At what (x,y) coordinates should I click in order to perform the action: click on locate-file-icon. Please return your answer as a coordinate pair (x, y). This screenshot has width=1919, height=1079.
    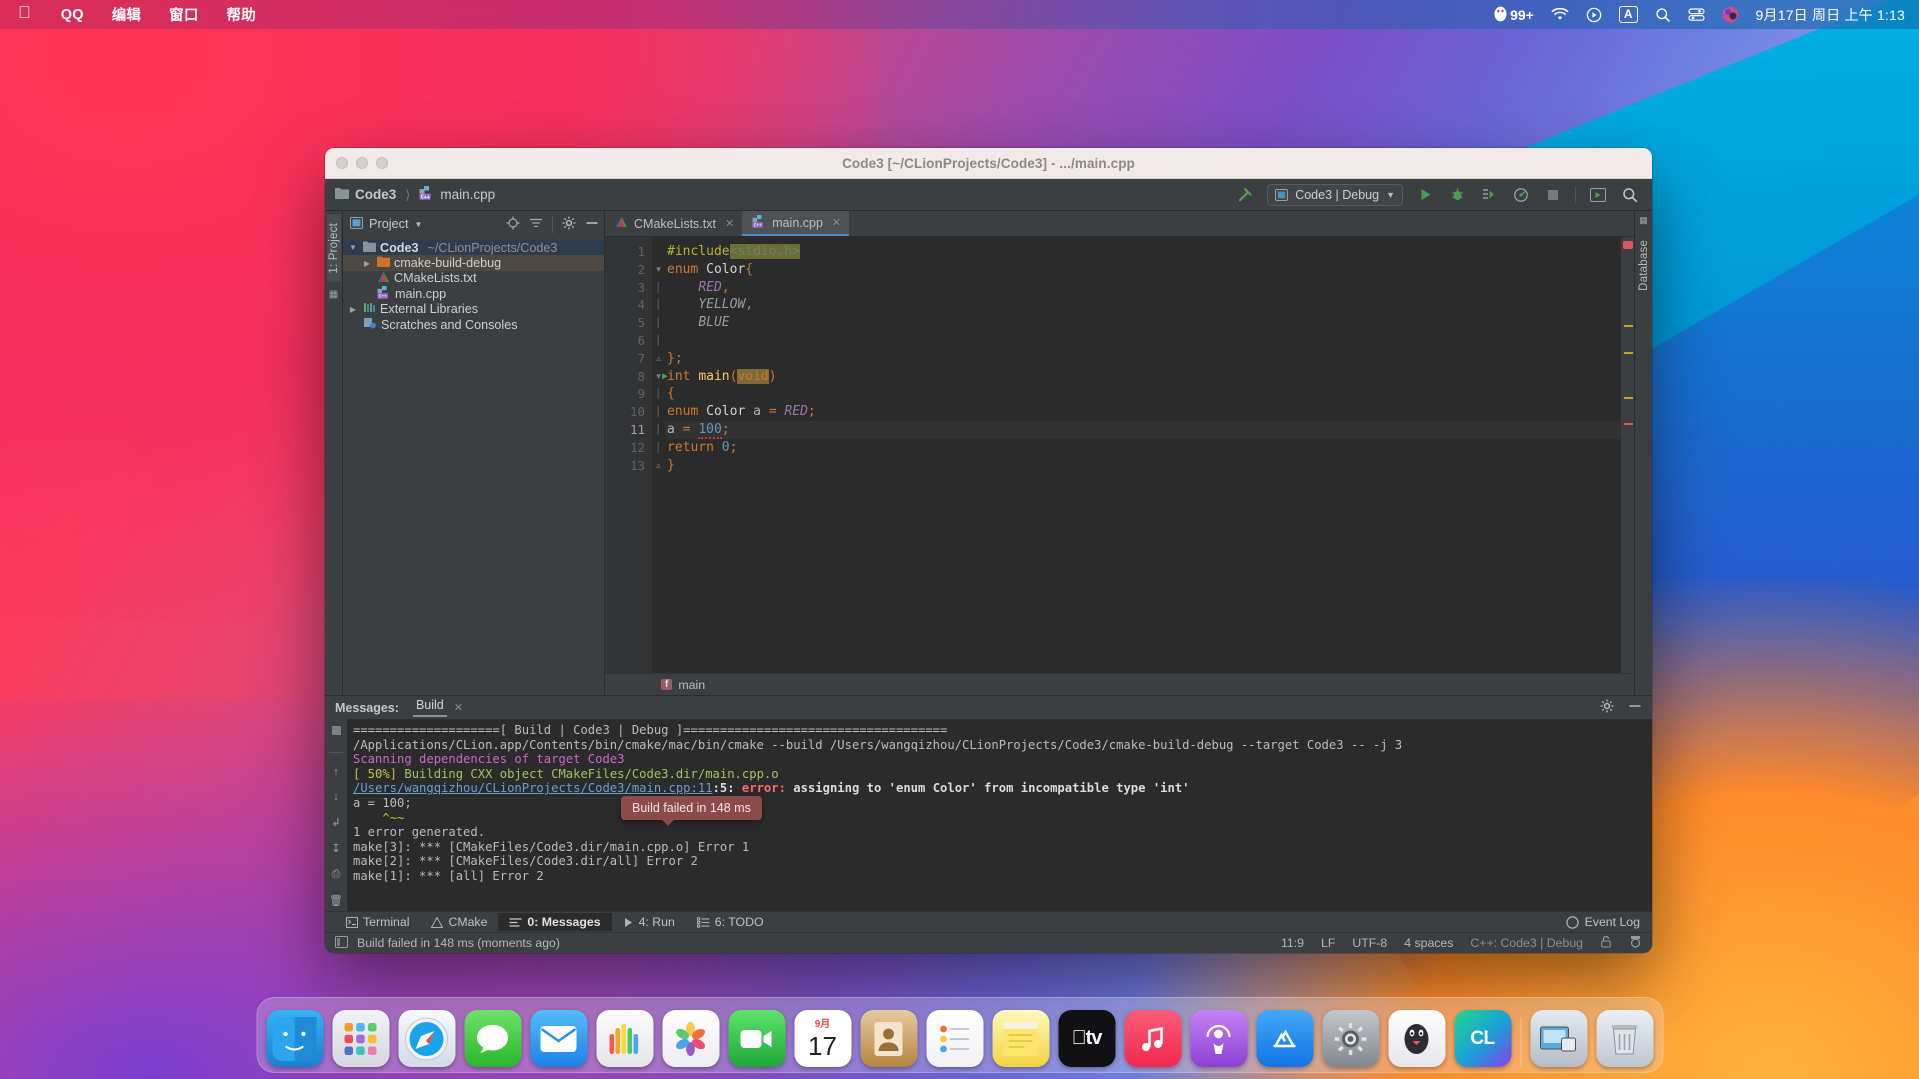
    Looking at the image, I should click on (513, 224).